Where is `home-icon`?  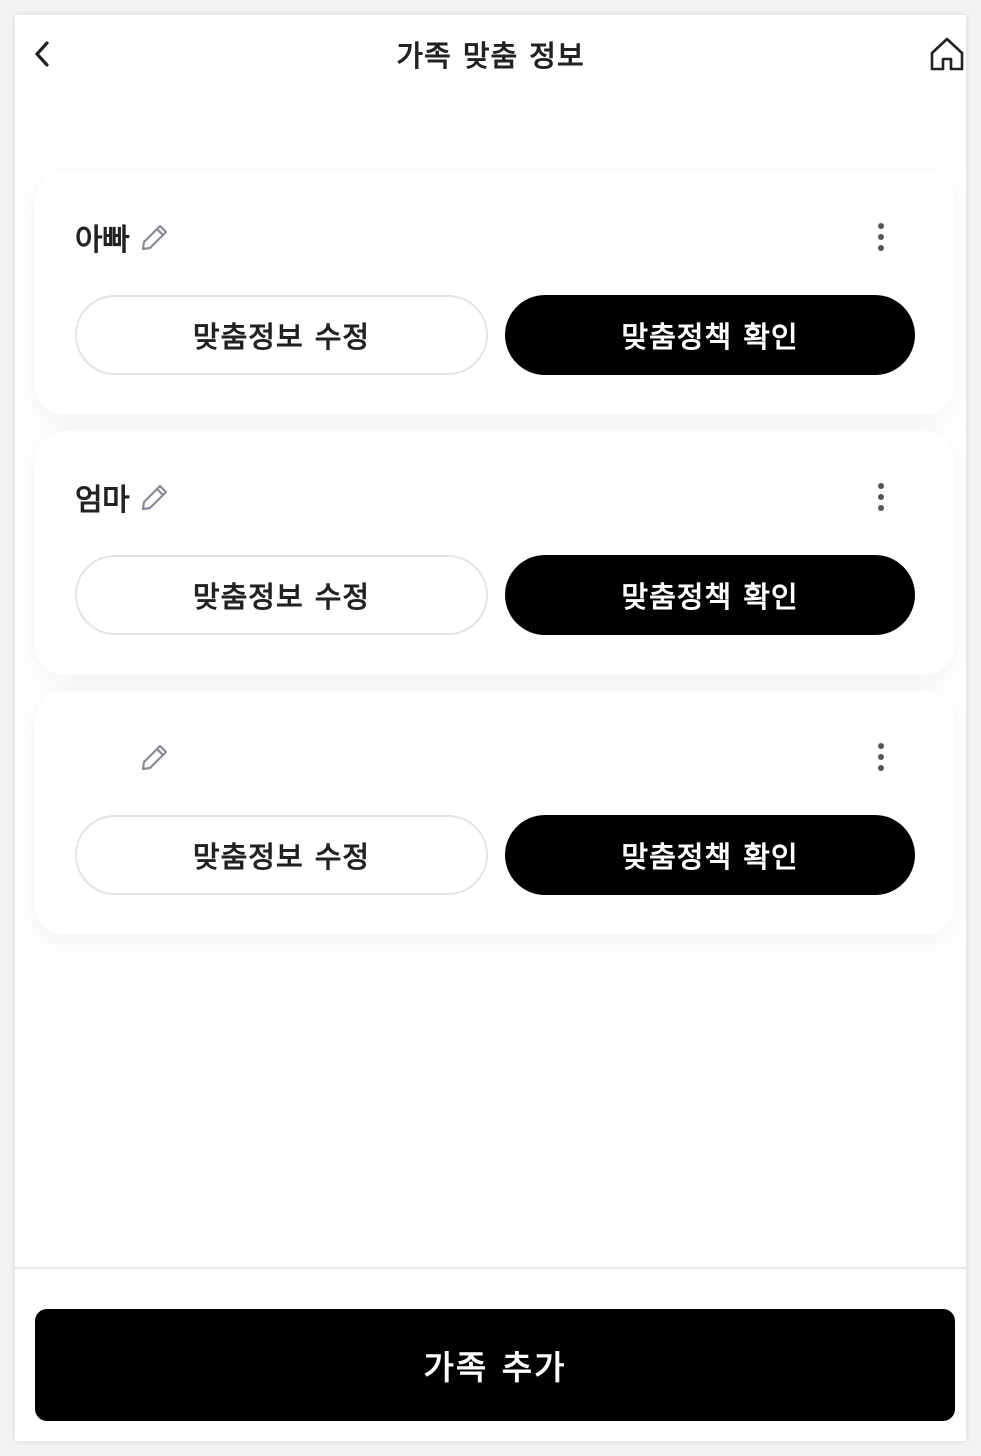
home-icon is located at coordinates (947, 54).